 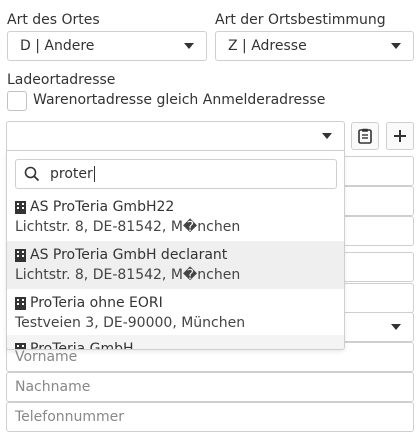 What do you see at coordinates (94, 174) in the screenshot?
I see `text-cursor` at bounding box center [94, 174].